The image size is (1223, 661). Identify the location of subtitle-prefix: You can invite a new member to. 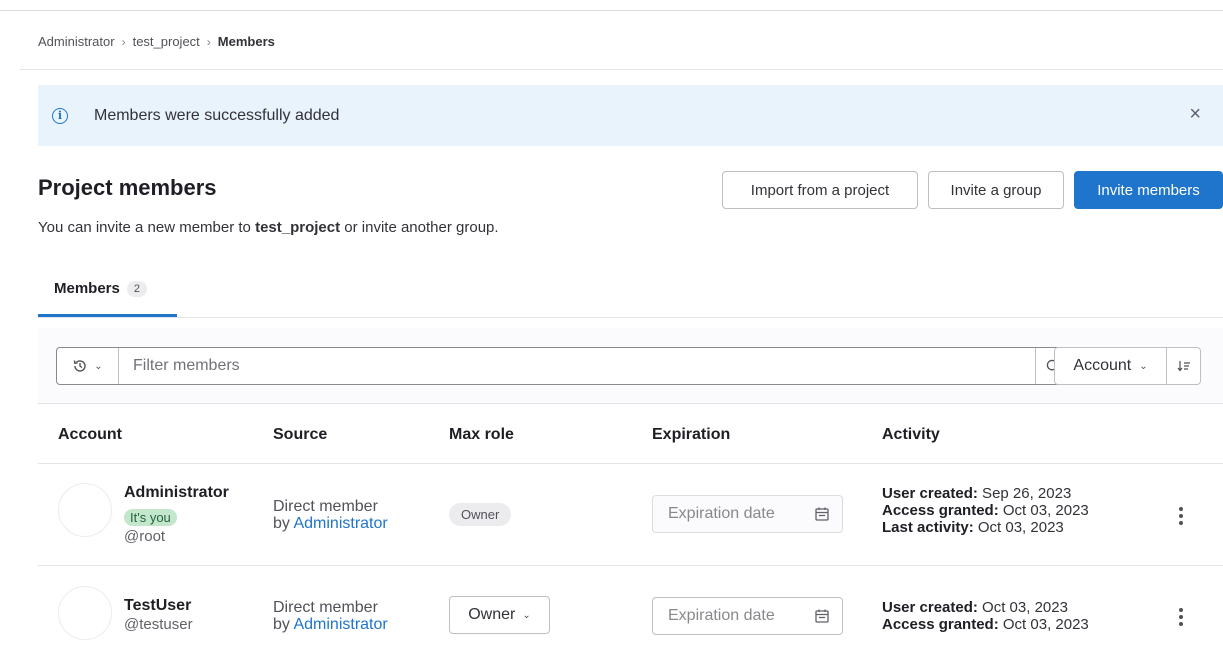
(147, 227).